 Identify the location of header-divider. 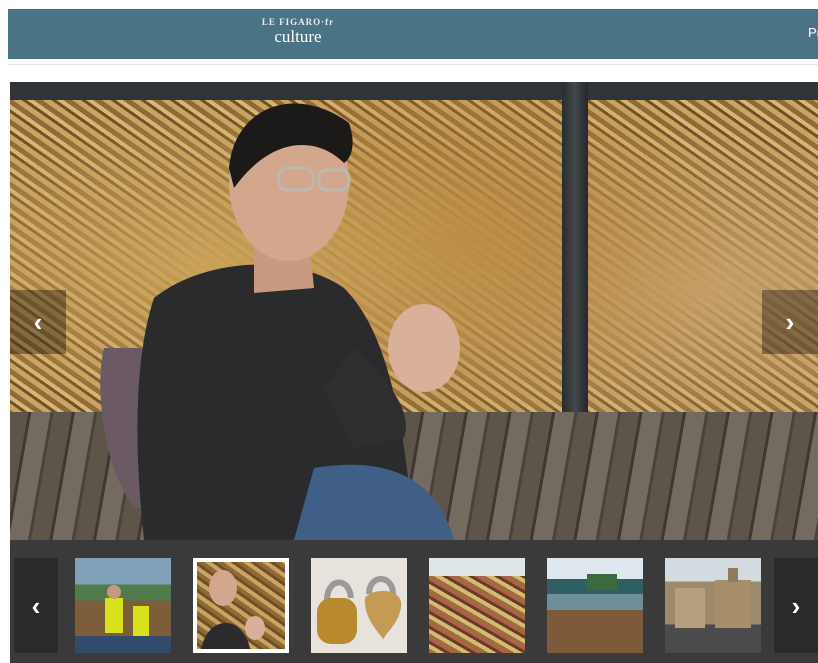
(413, 64).